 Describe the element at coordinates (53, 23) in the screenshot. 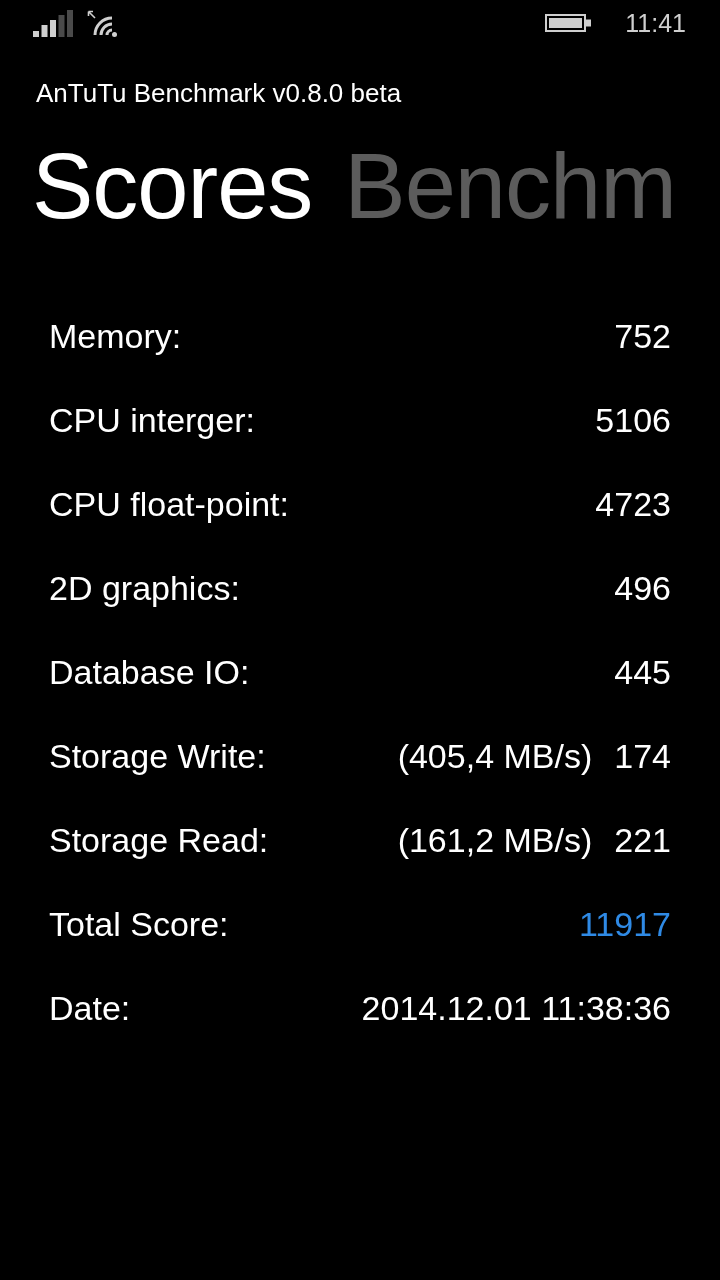

I see `signal-strength-icon` at that location.